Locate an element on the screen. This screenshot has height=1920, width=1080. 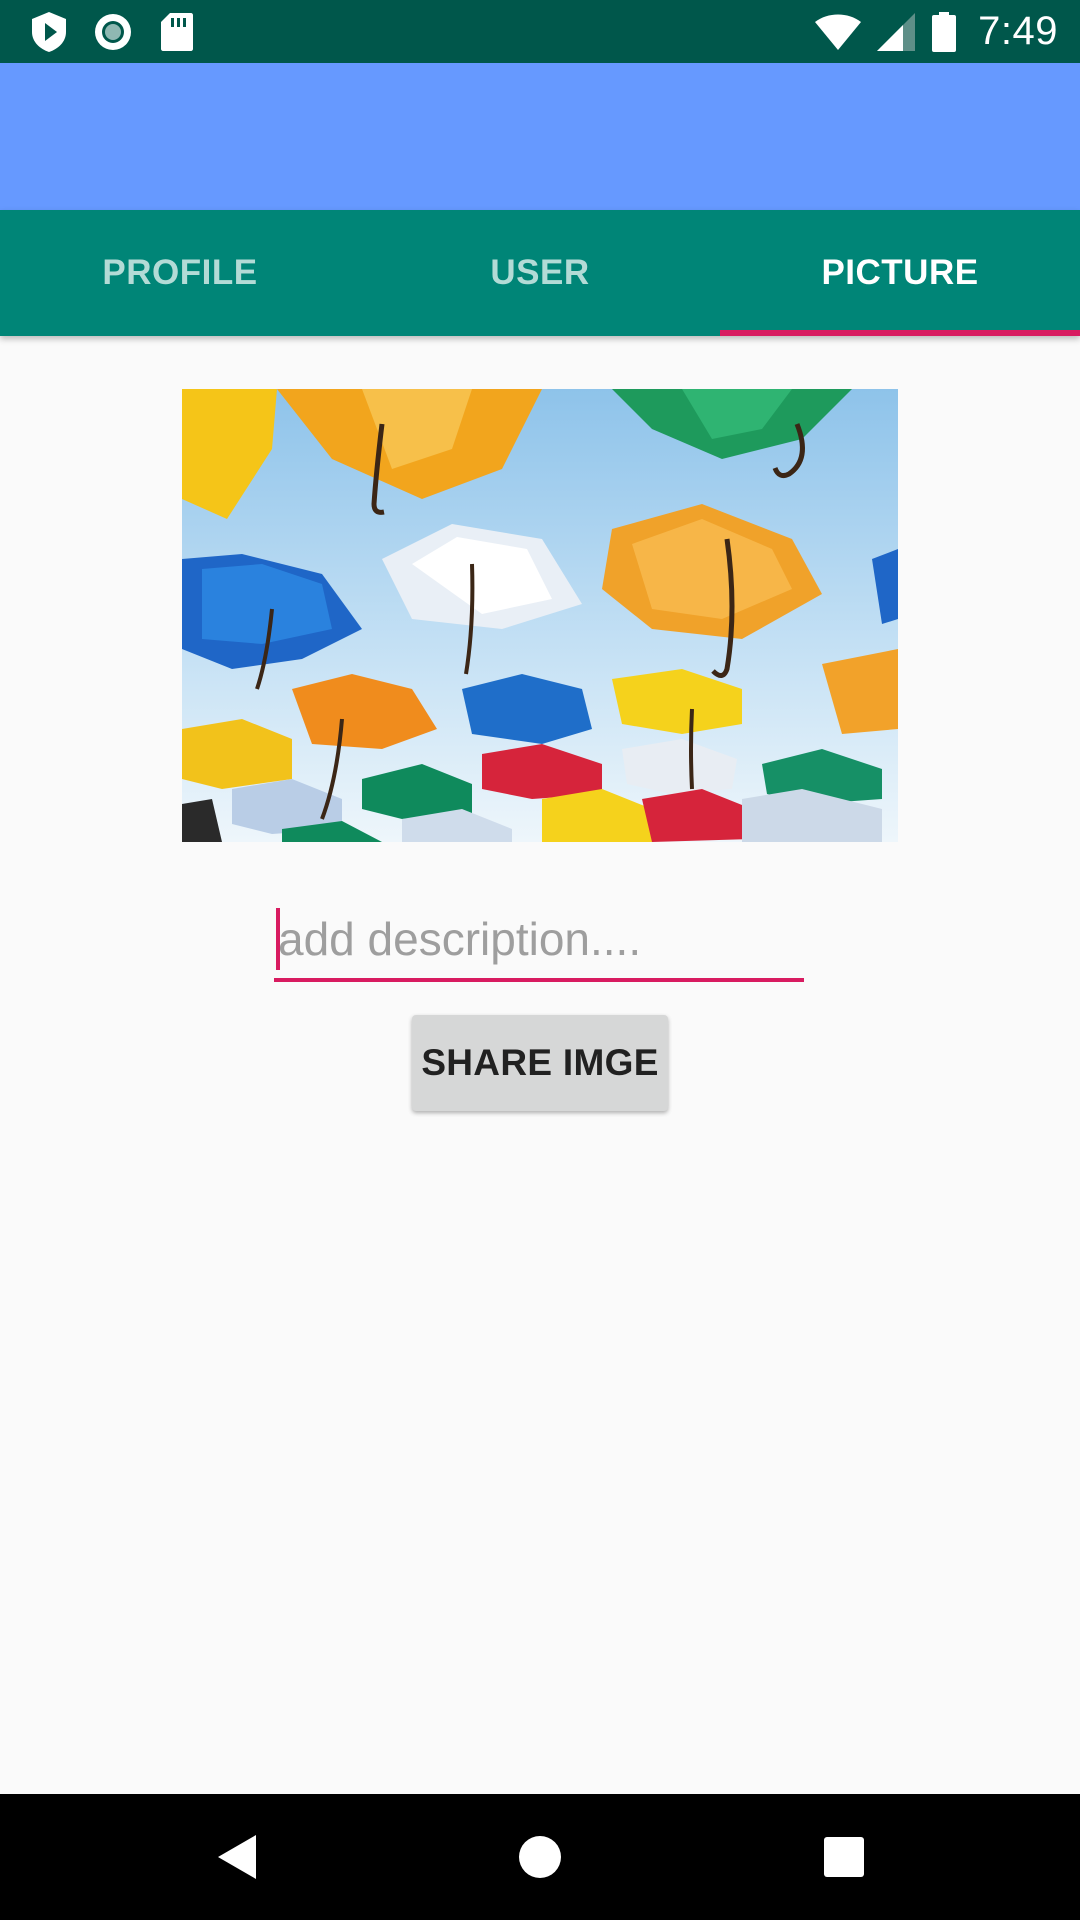
cell-signal-icon is located at coordinates (896, 32).